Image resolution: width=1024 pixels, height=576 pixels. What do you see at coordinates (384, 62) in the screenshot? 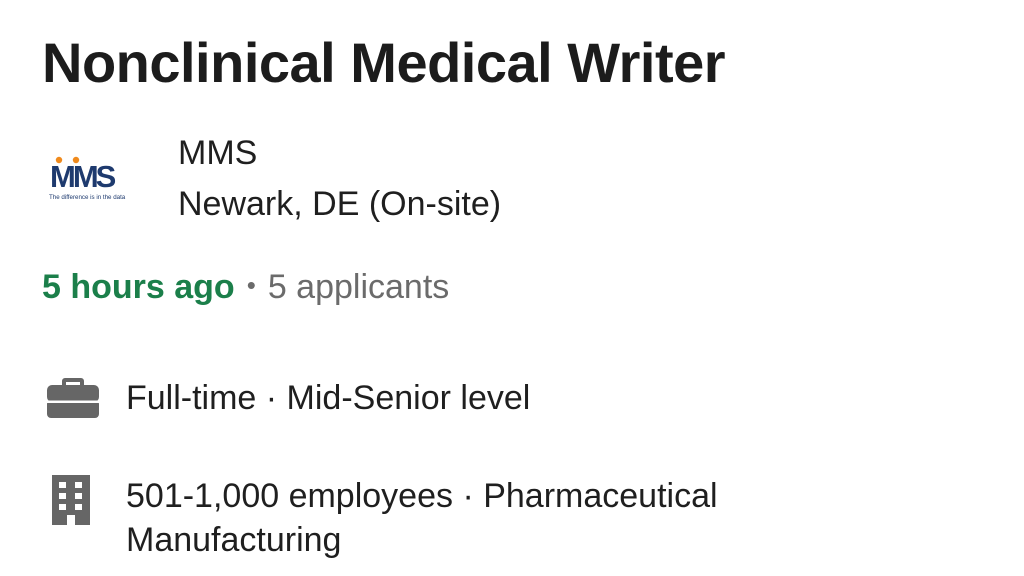
I see `job-title: Nonclinical Medical Writer` at bounding box center [384, 62].